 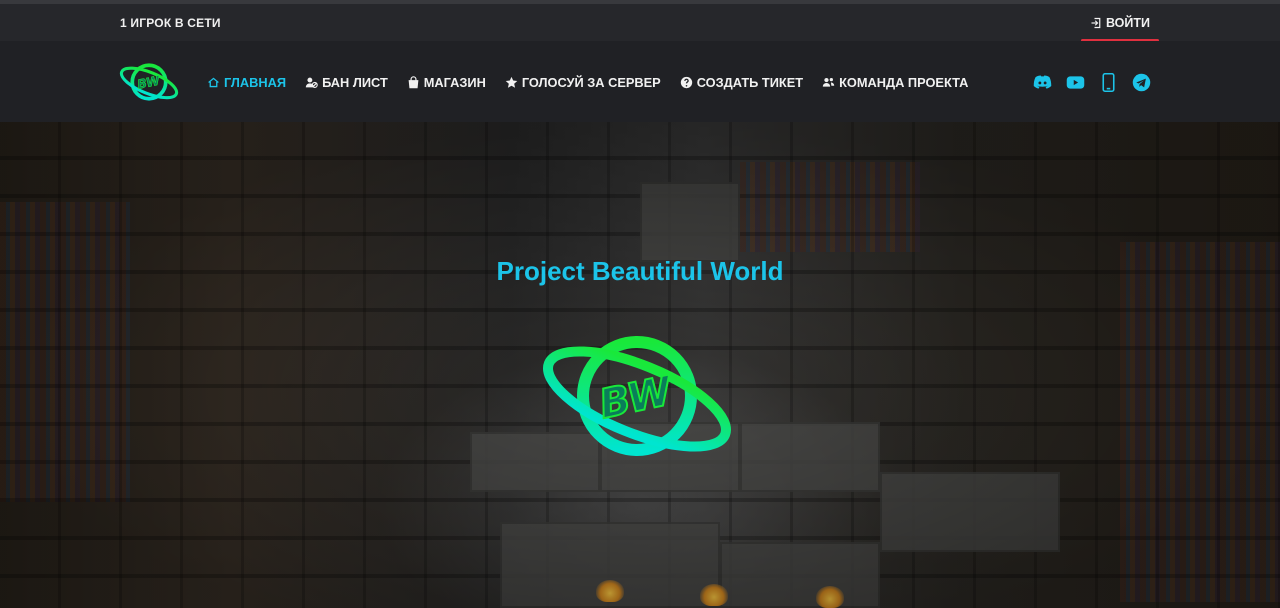 I want to click on login-icon, so click(x=1096, y=23).